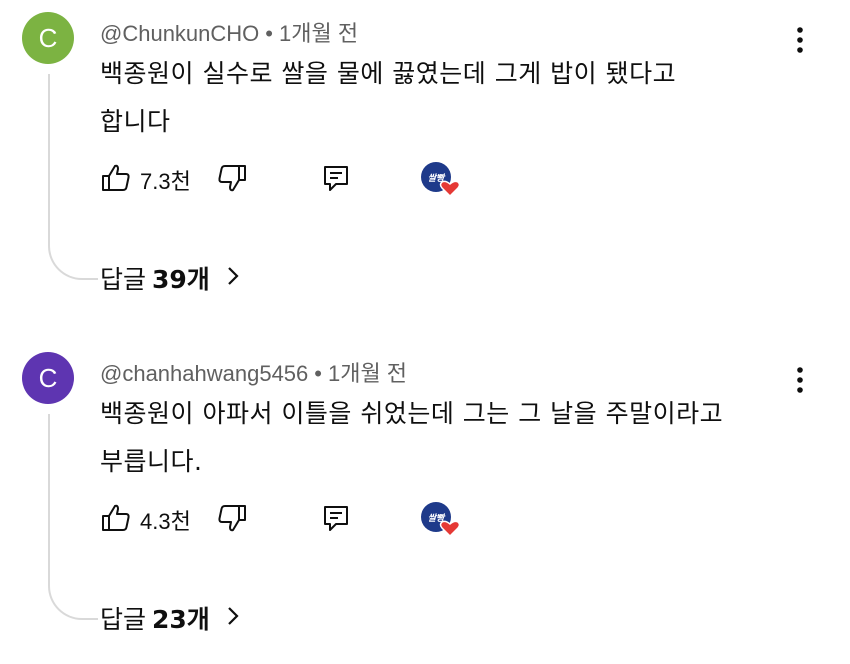  I want to click on author-handle: @chanhahwang5456, so click(204, 373).